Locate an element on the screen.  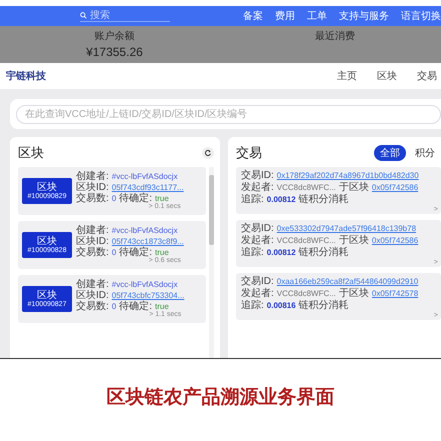
logo-text: 宇链科技 is located at coordinates (26, 76).